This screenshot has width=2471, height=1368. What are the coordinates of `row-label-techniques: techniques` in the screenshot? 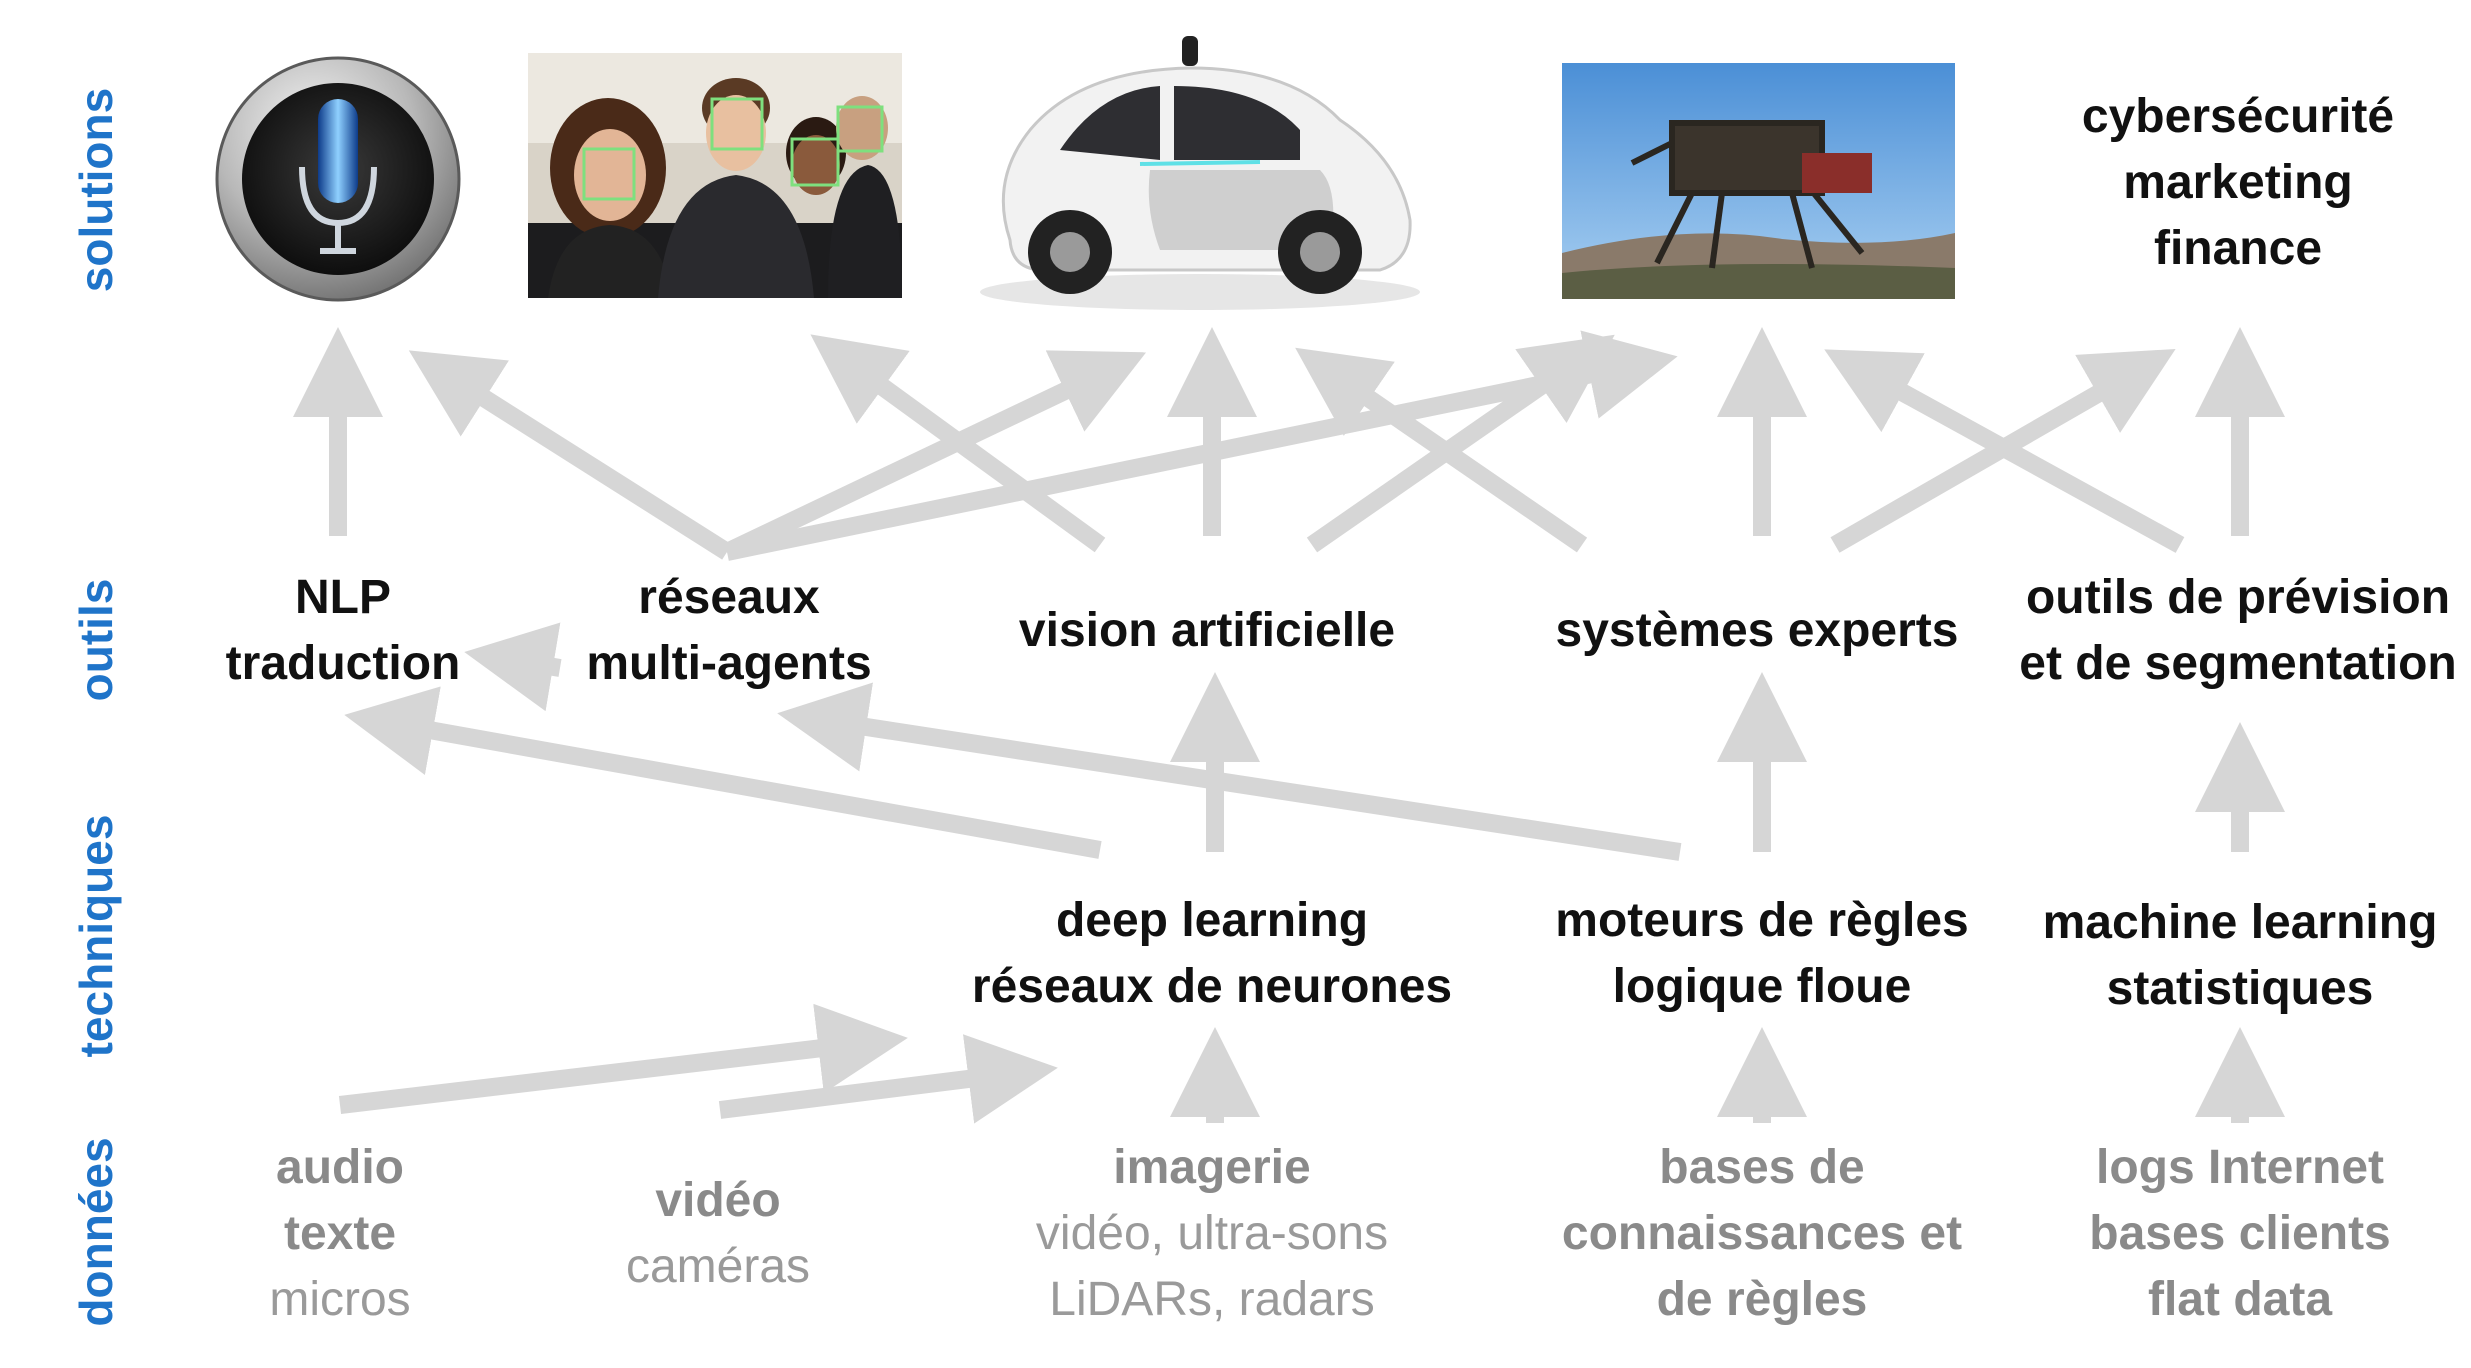 It's located at (96, 936).